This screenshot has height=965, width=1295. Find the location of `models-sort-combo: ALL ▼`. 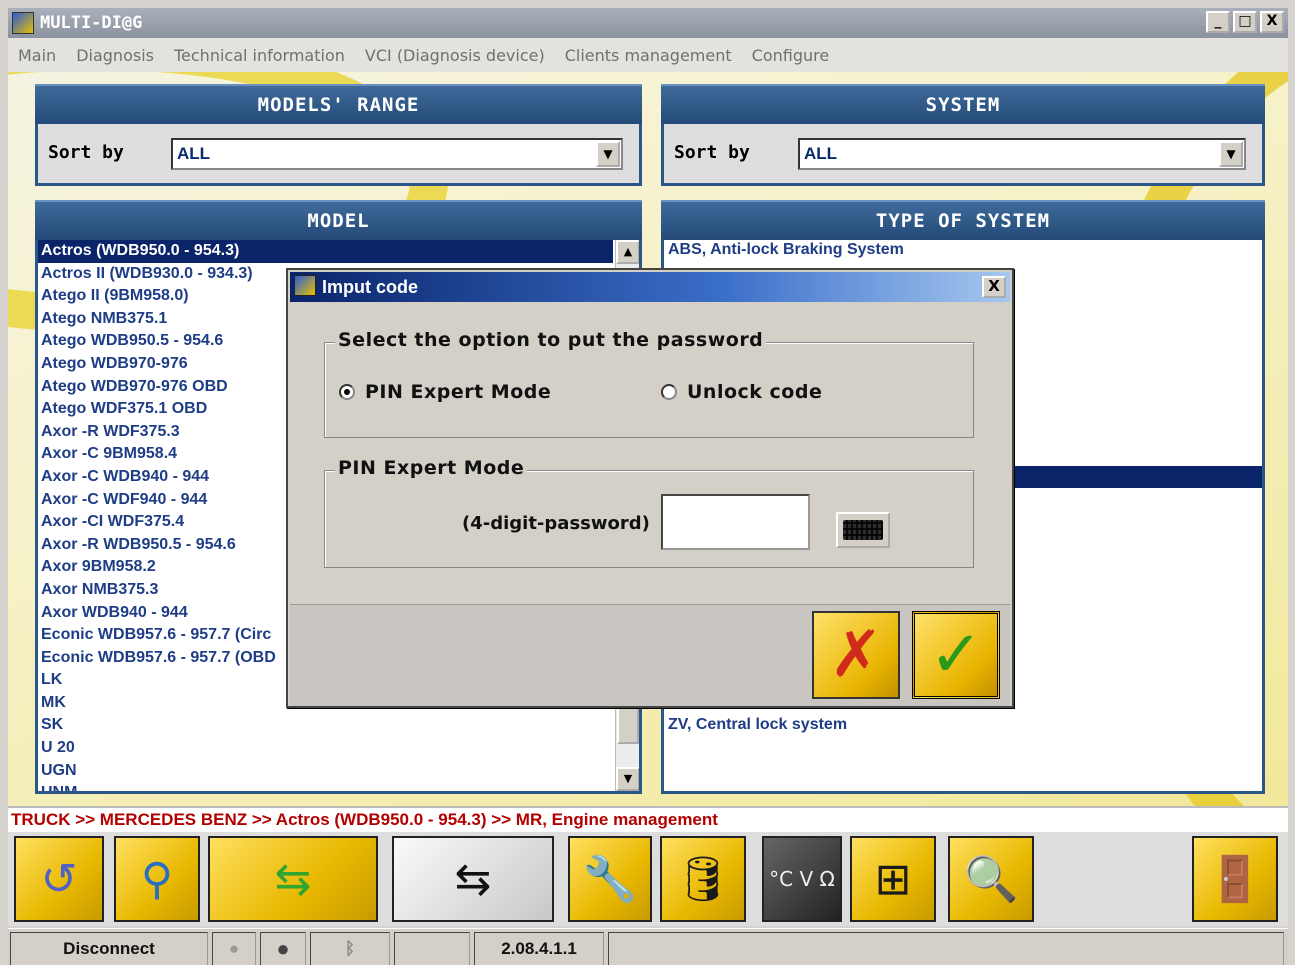

models-sort-combo: ALL ▼ is located at coordinates (397, 154).